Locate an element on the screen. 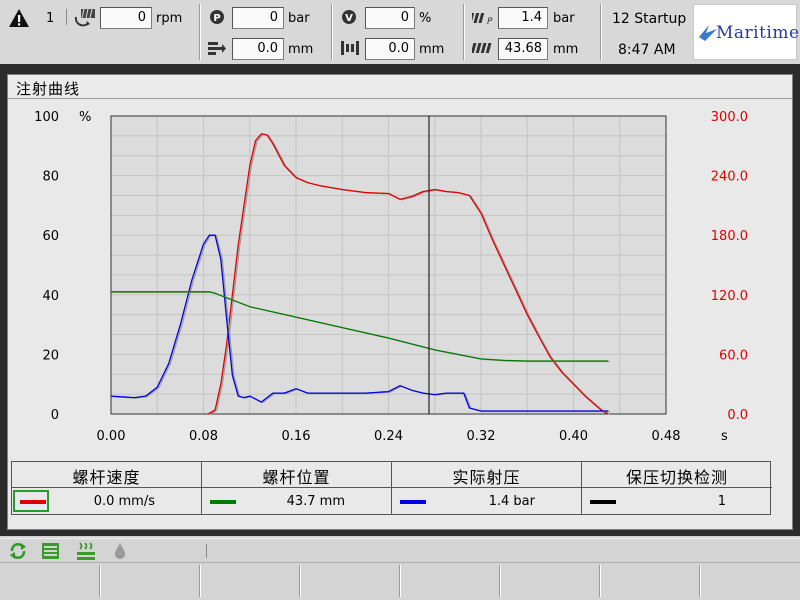 This screenshot has width=800, height=600. left-tick-label: 40 is located at coordinates (50, 296).